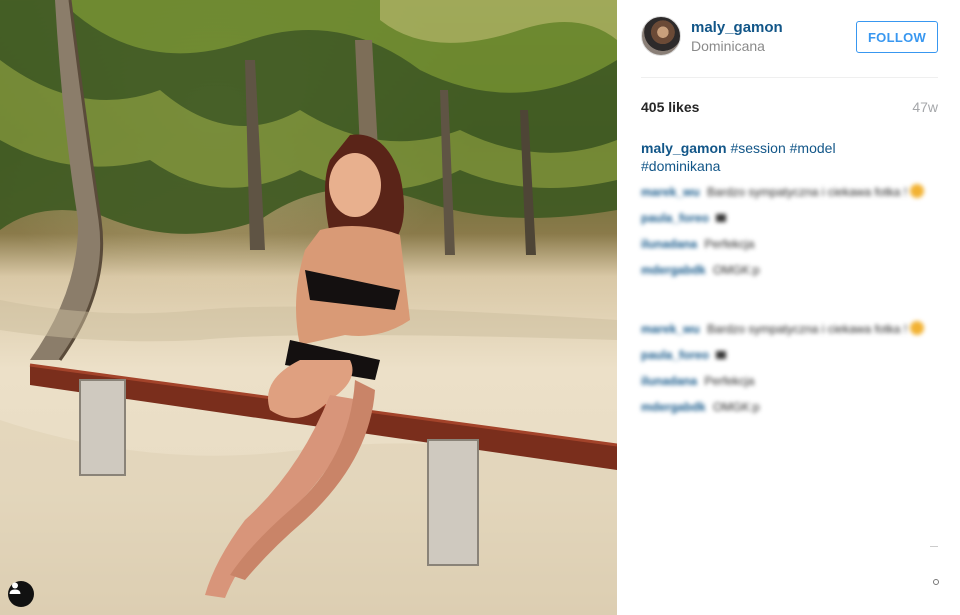 The height and width of the screenshot is (615, 960). I want to click on username-link: maly_gamon, so click(737, 27).